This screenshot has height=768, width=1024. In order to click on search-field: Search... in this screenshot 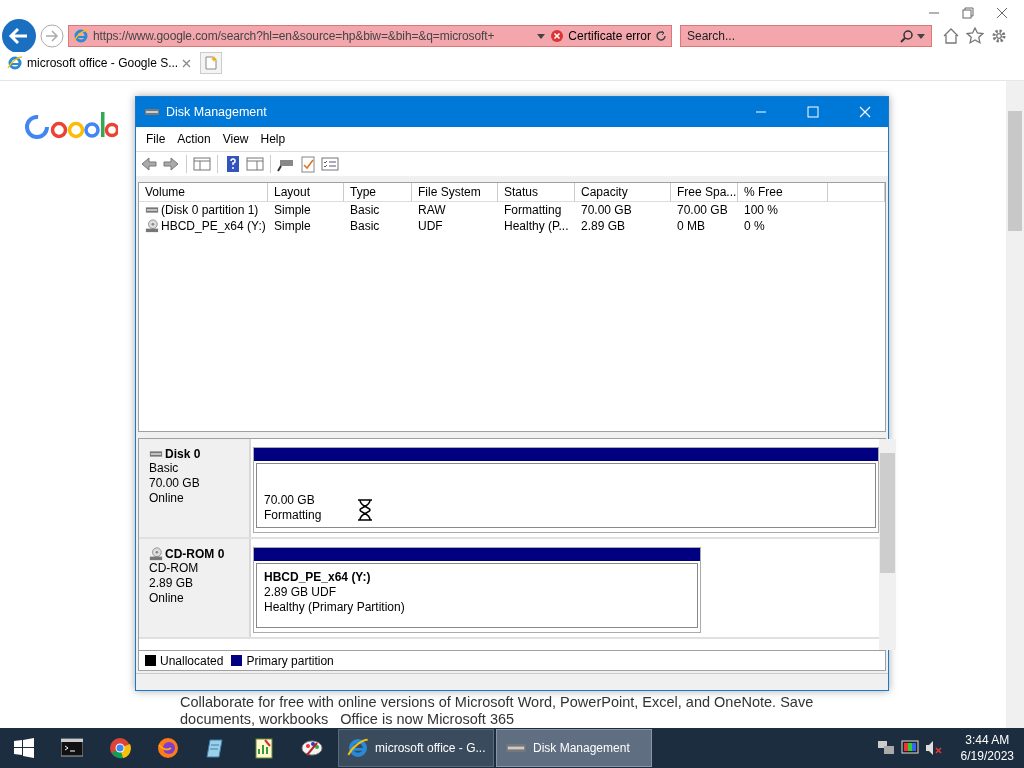, I will do `click(806, 36)`.